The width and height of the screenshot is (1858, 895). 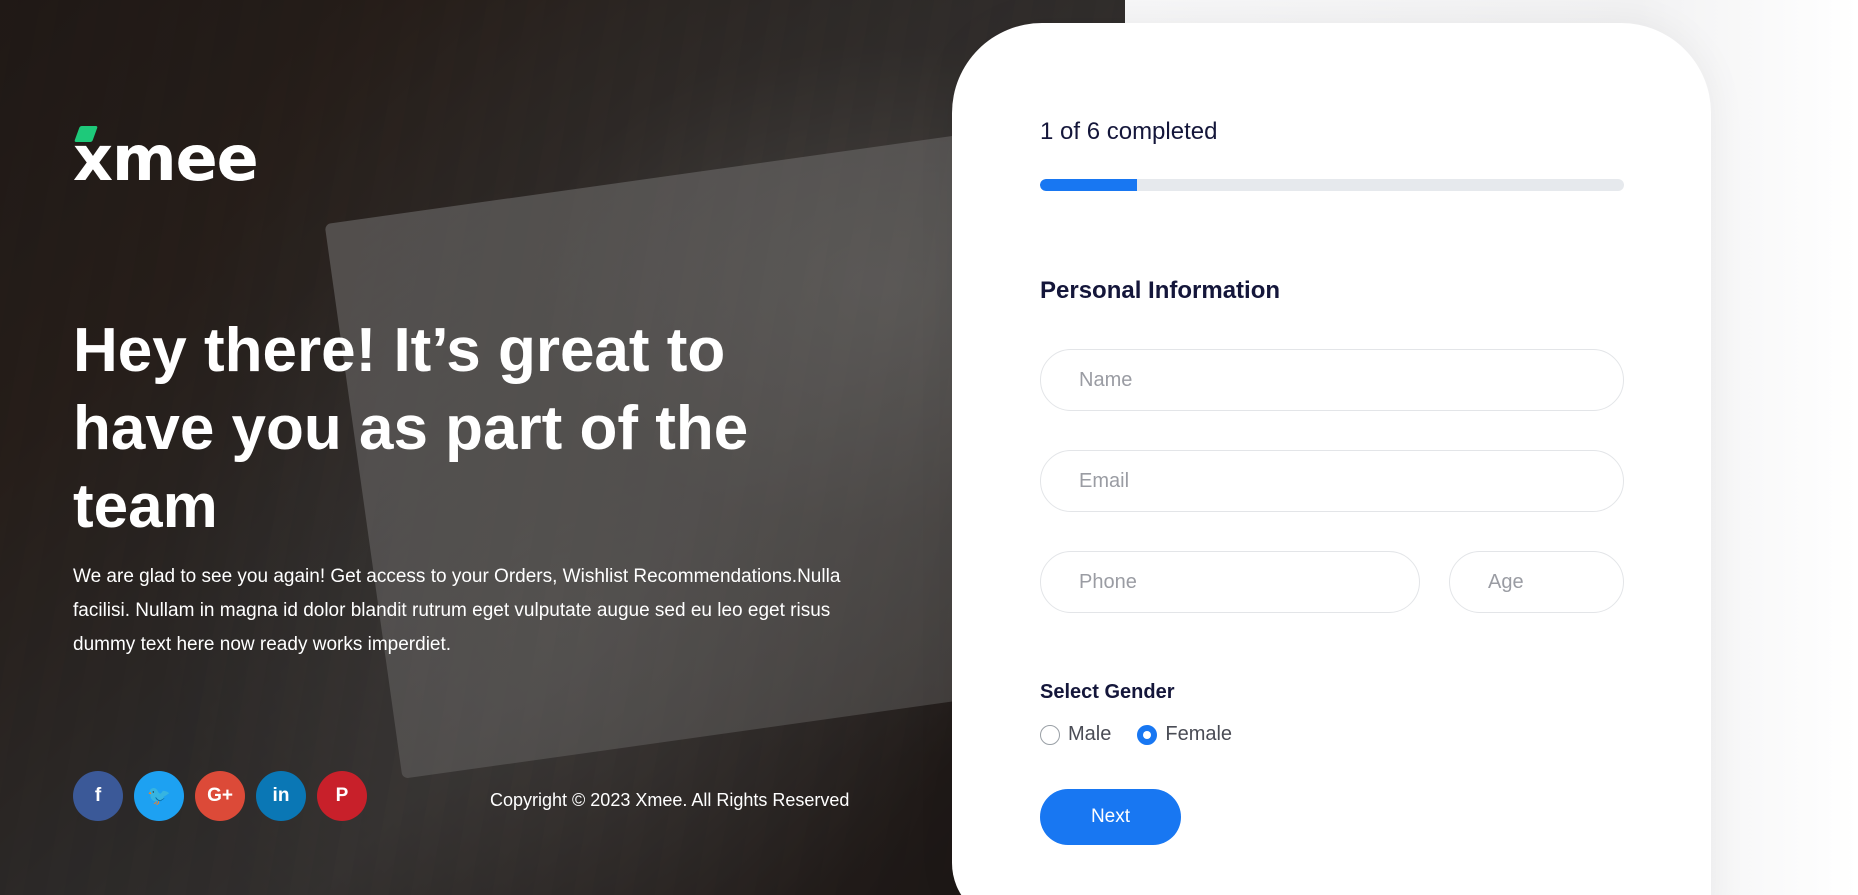 What do you see at coordinates (1089, 185) in the screenshot?
I see `progress-fill` at bounding box center [1089, 185].